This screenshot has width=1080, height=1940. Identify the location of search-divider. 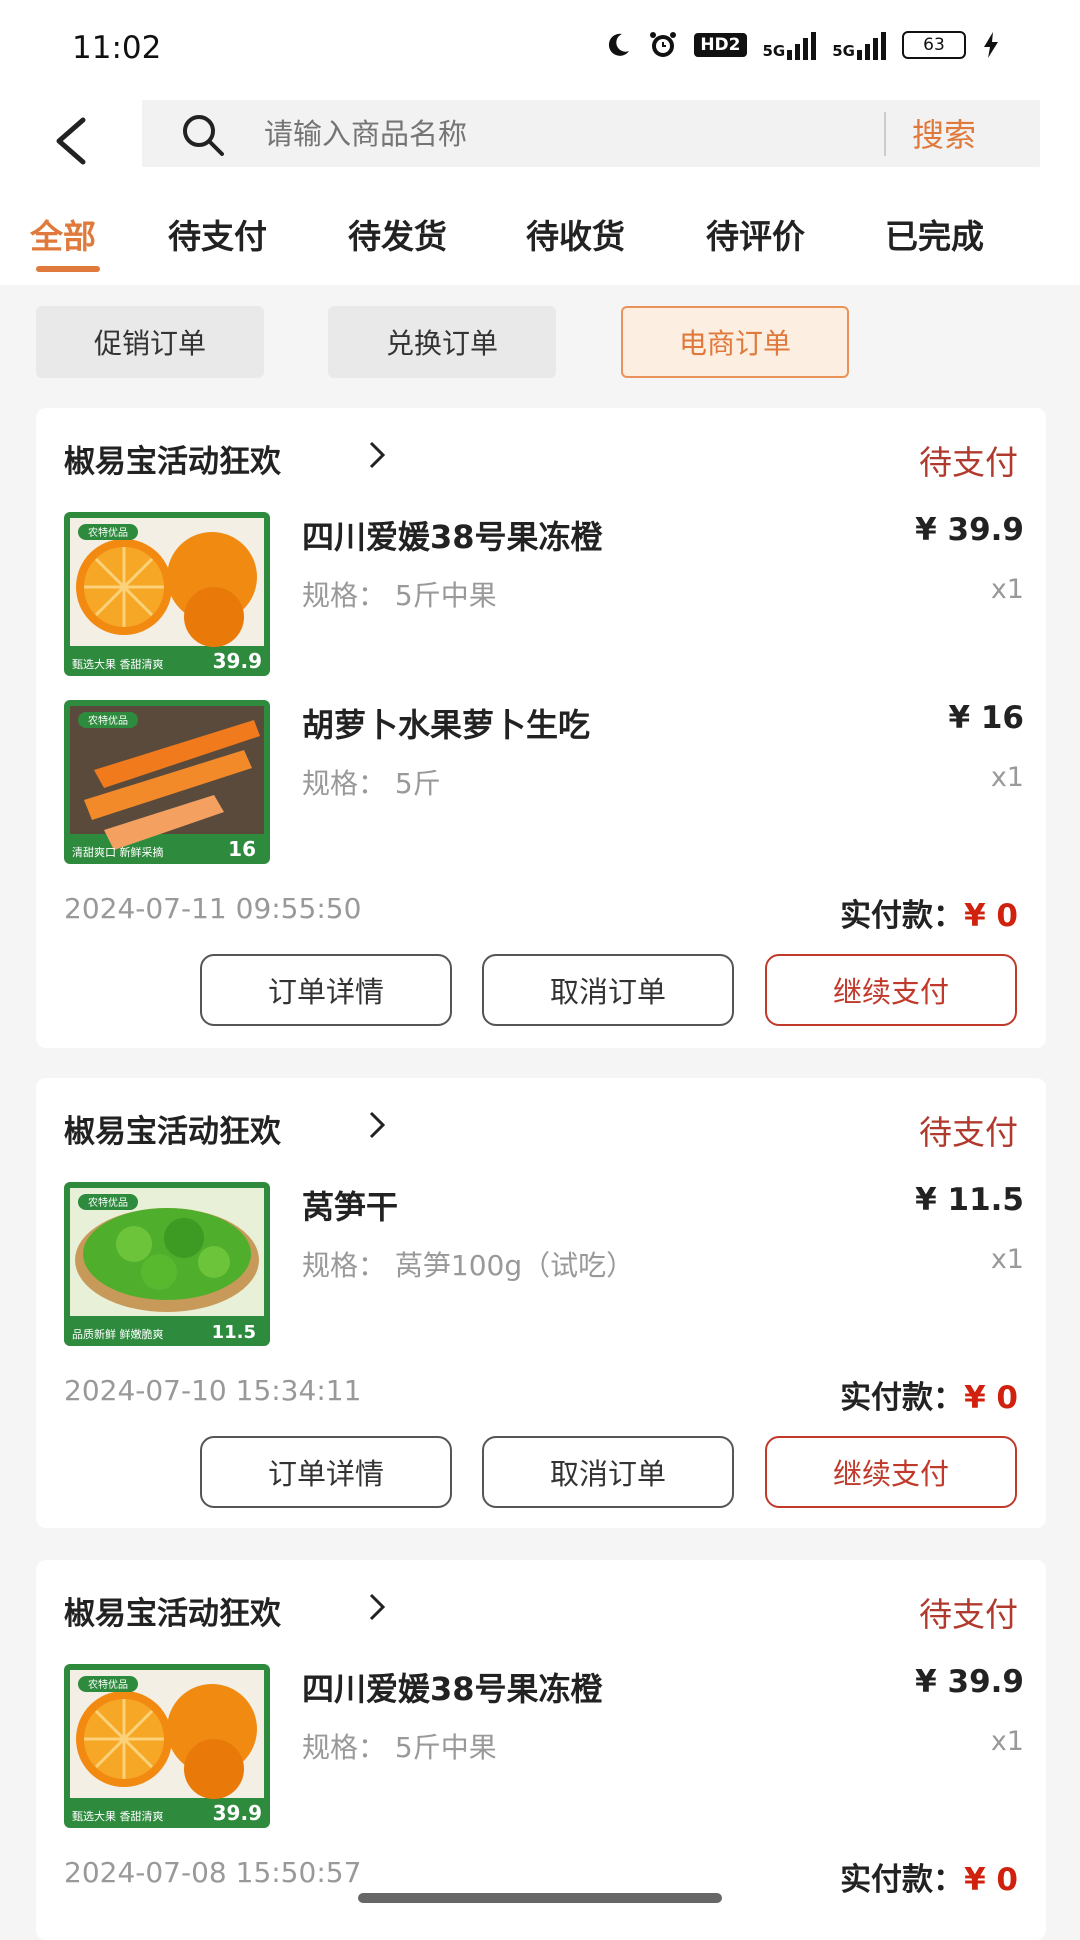
(885, 134).